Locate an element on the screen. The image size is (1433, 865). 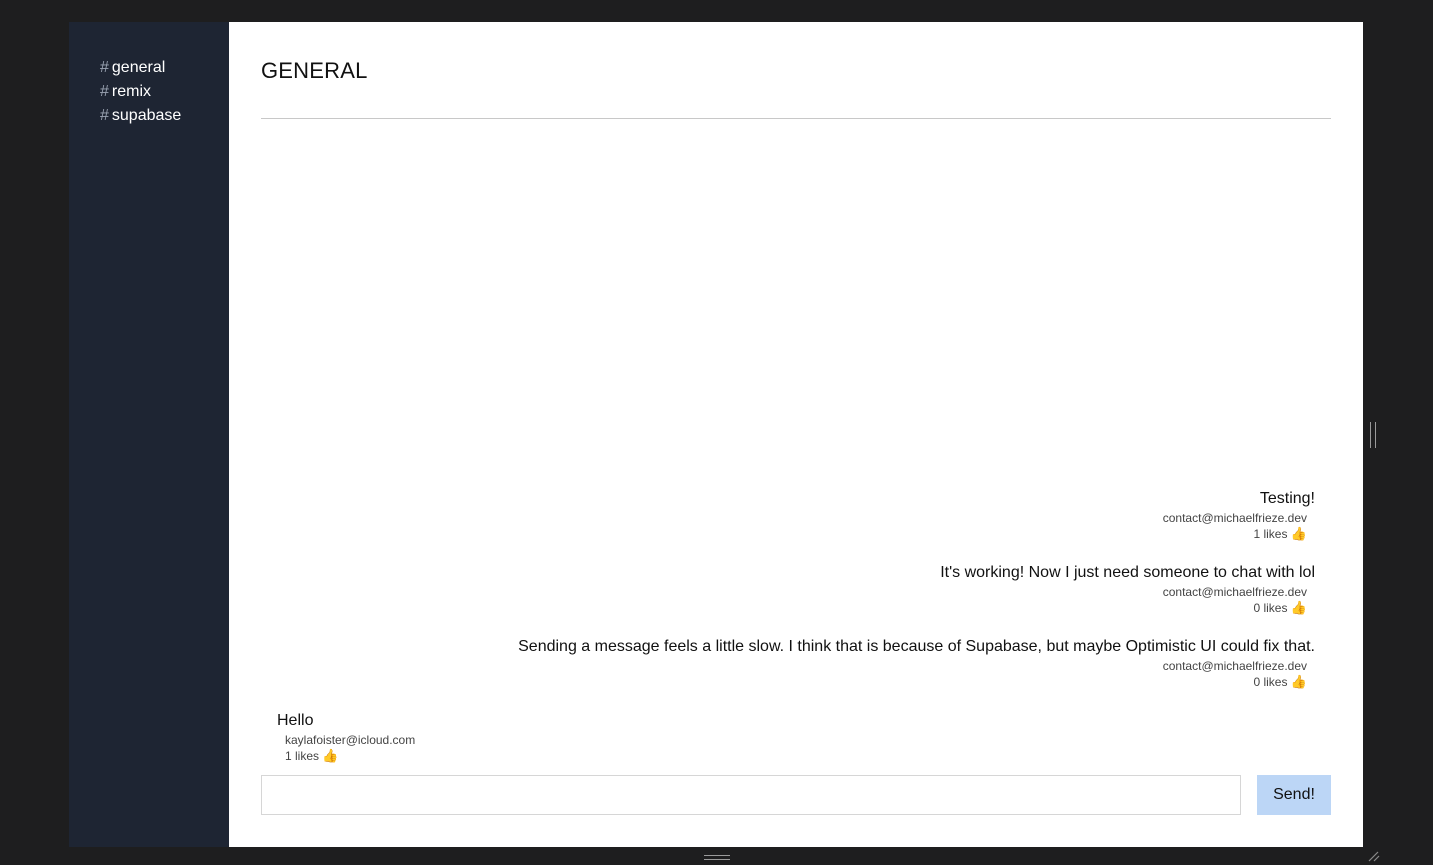
sidebar-item-general: # general is located at coordinates (164, 68).